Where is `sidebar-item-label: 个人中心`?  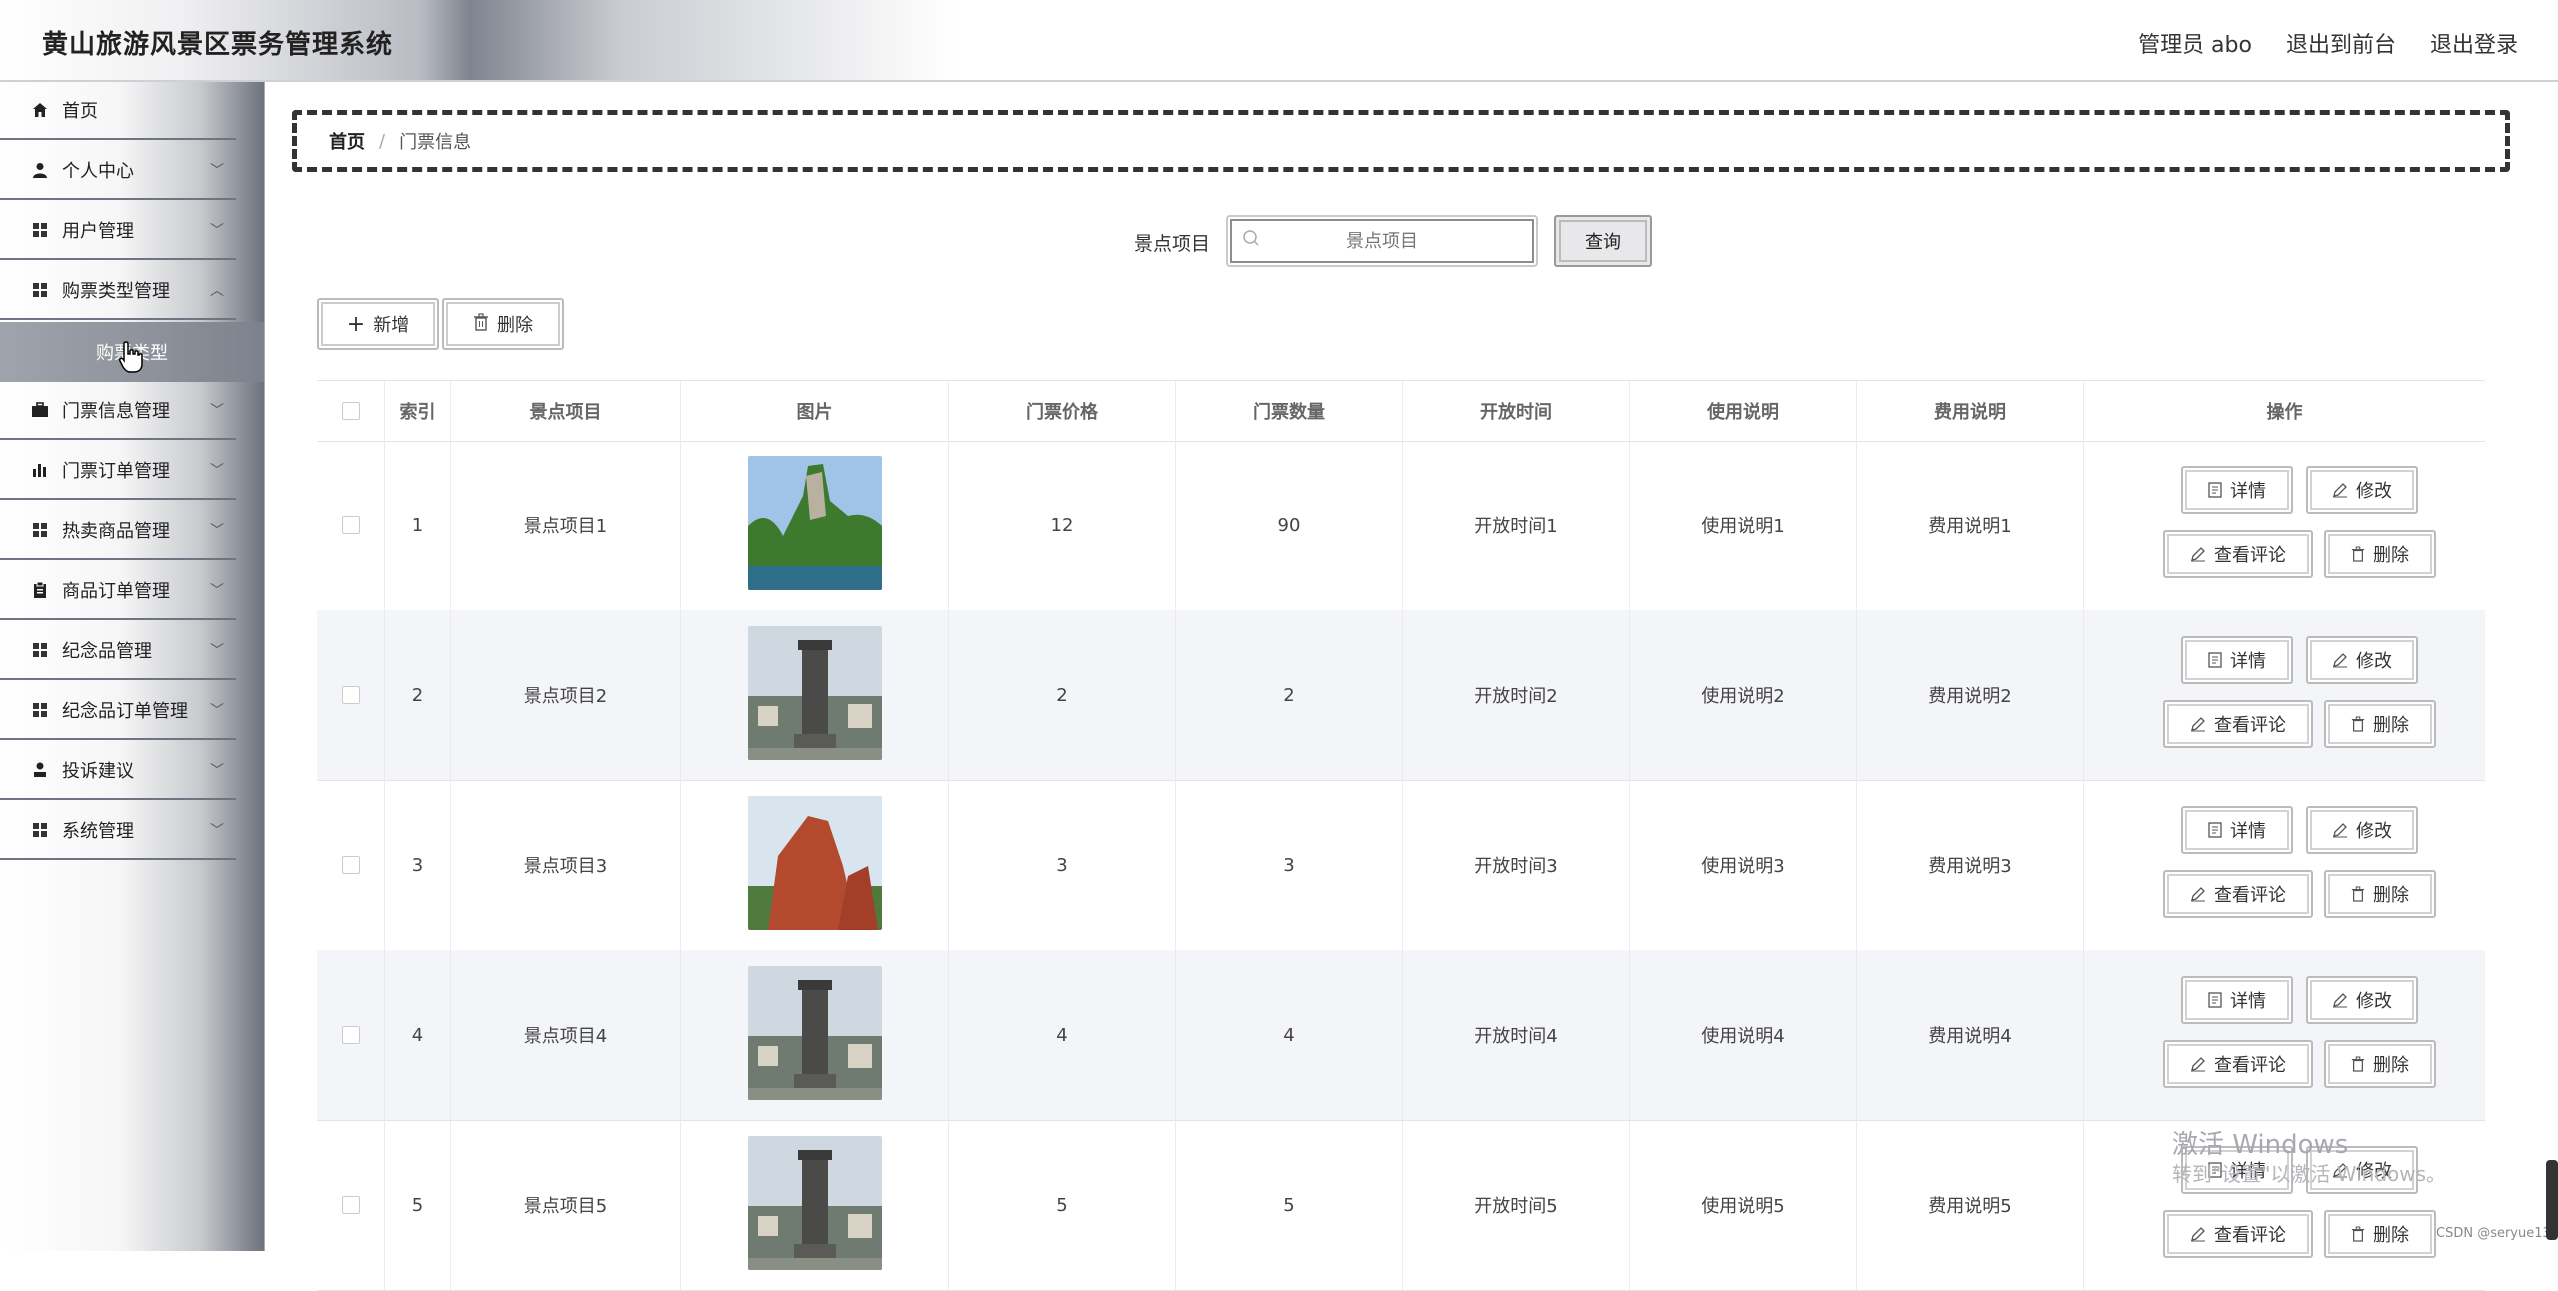
sidebar-item-label: 个人中心 is located at coordinates (98, 171).